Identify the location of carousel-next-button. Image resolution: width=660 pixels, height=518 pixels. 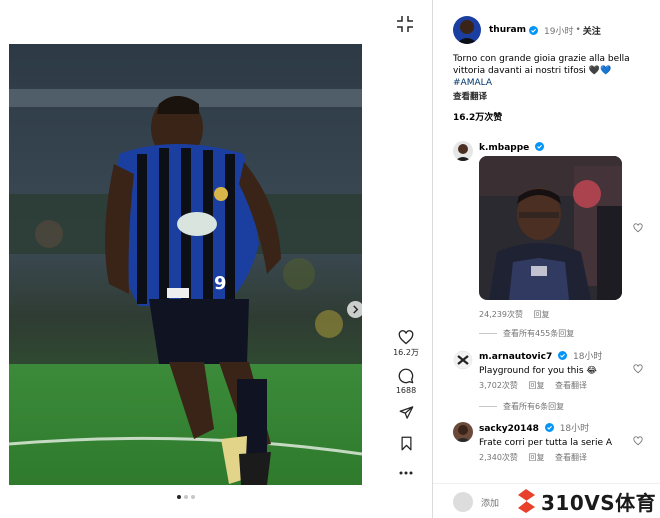
(354, 309).